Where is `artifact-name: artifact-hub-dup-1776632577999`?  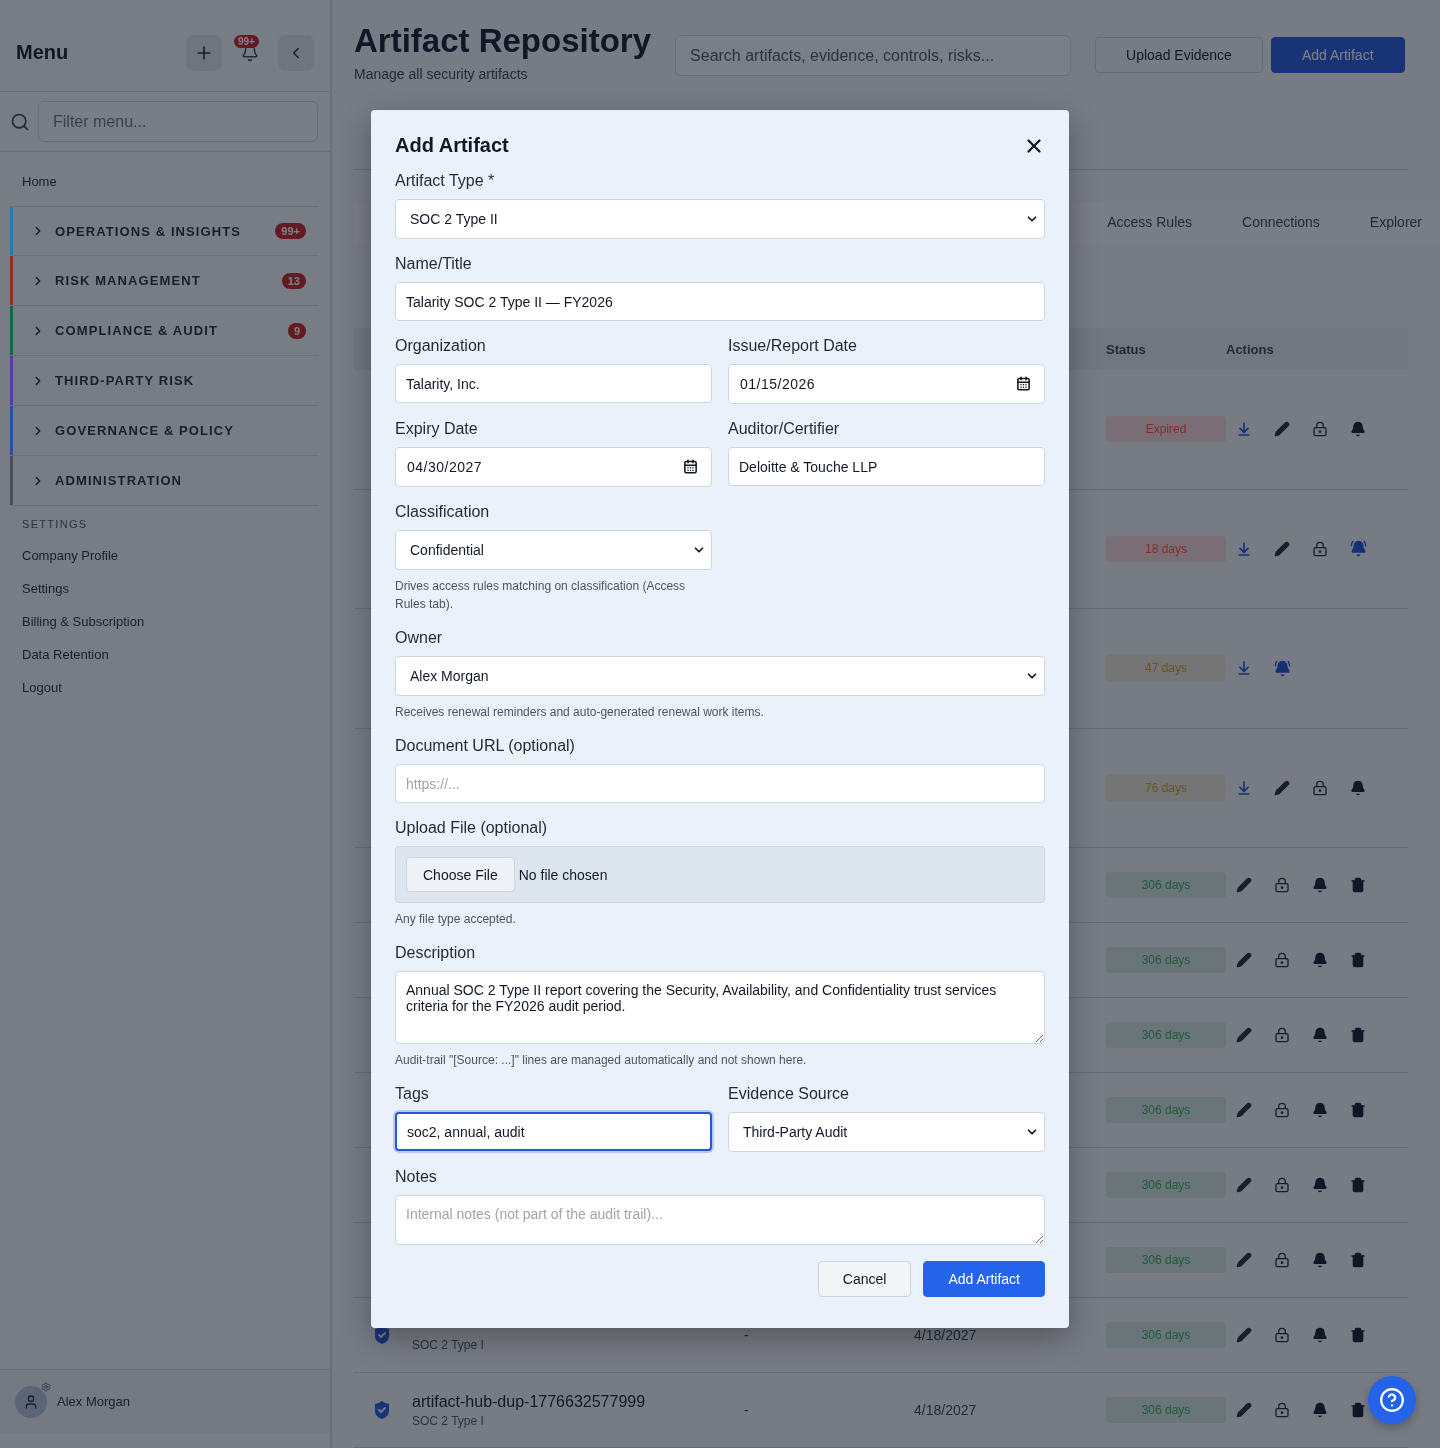
artifact-name: artifact-hub-dup-1776632577999 is located at coordinates (529, 1401).